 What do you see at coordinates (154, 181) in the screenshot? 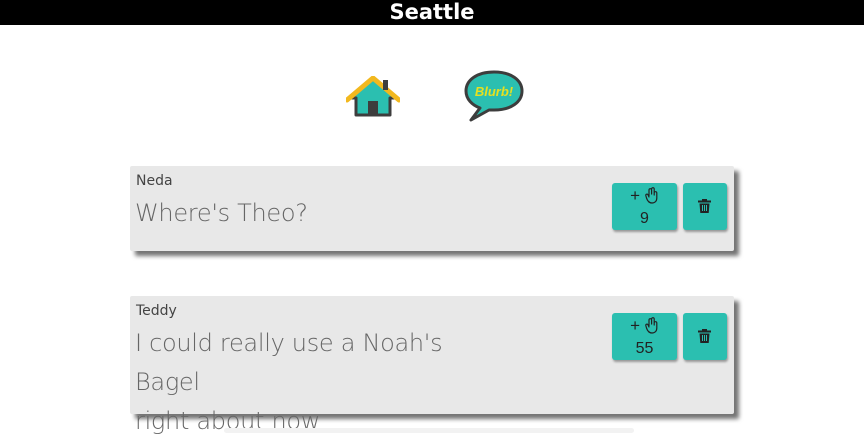
I see `post-author: Neda` at bounding box center [154, 181].